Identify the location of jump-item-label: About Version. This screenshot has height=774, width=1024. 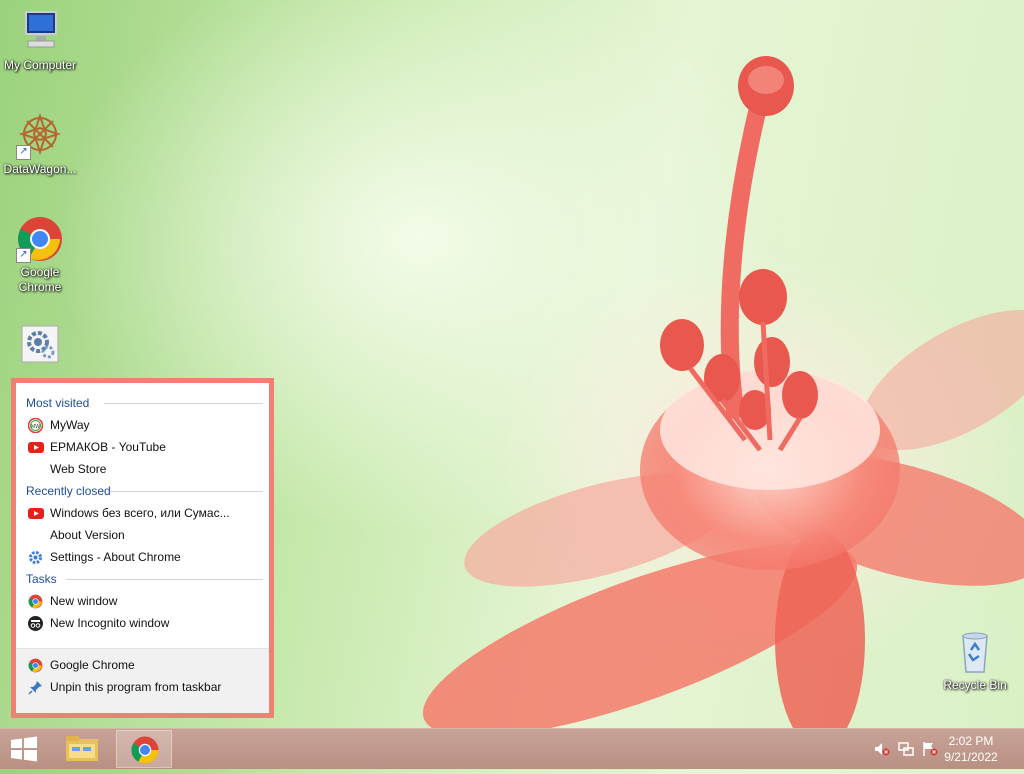
(87, 535).